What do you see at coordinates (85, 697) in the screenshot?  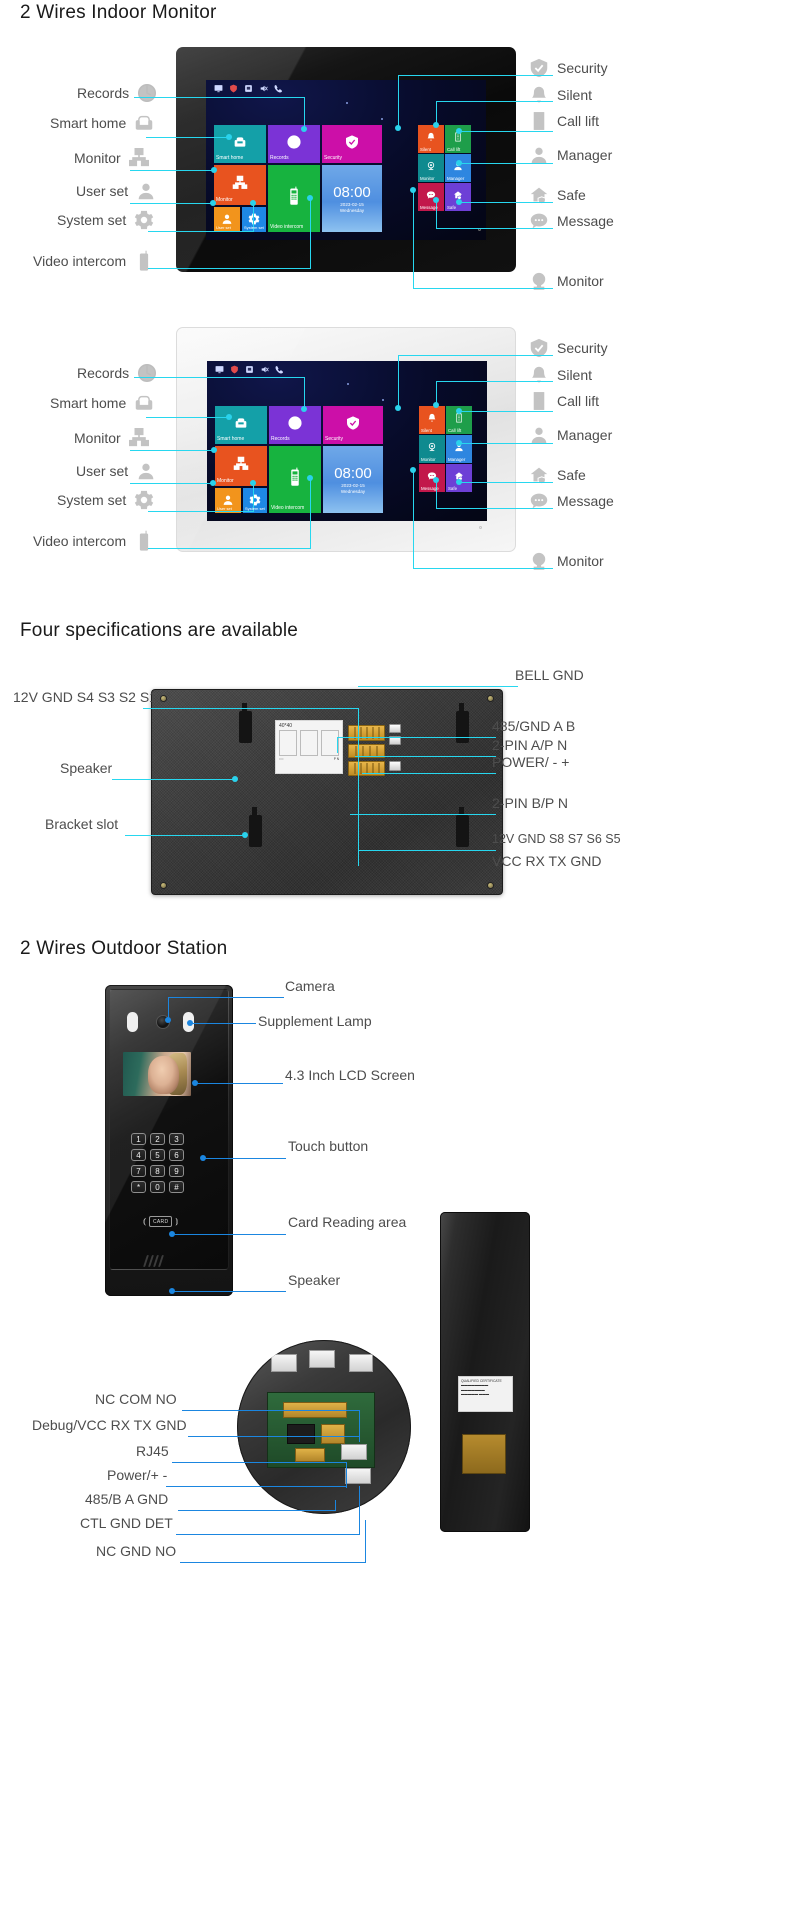 I see `label-12v-gnd-s4: 12V GND S4 S3 S2 S1` at bounding box center [85, 697].